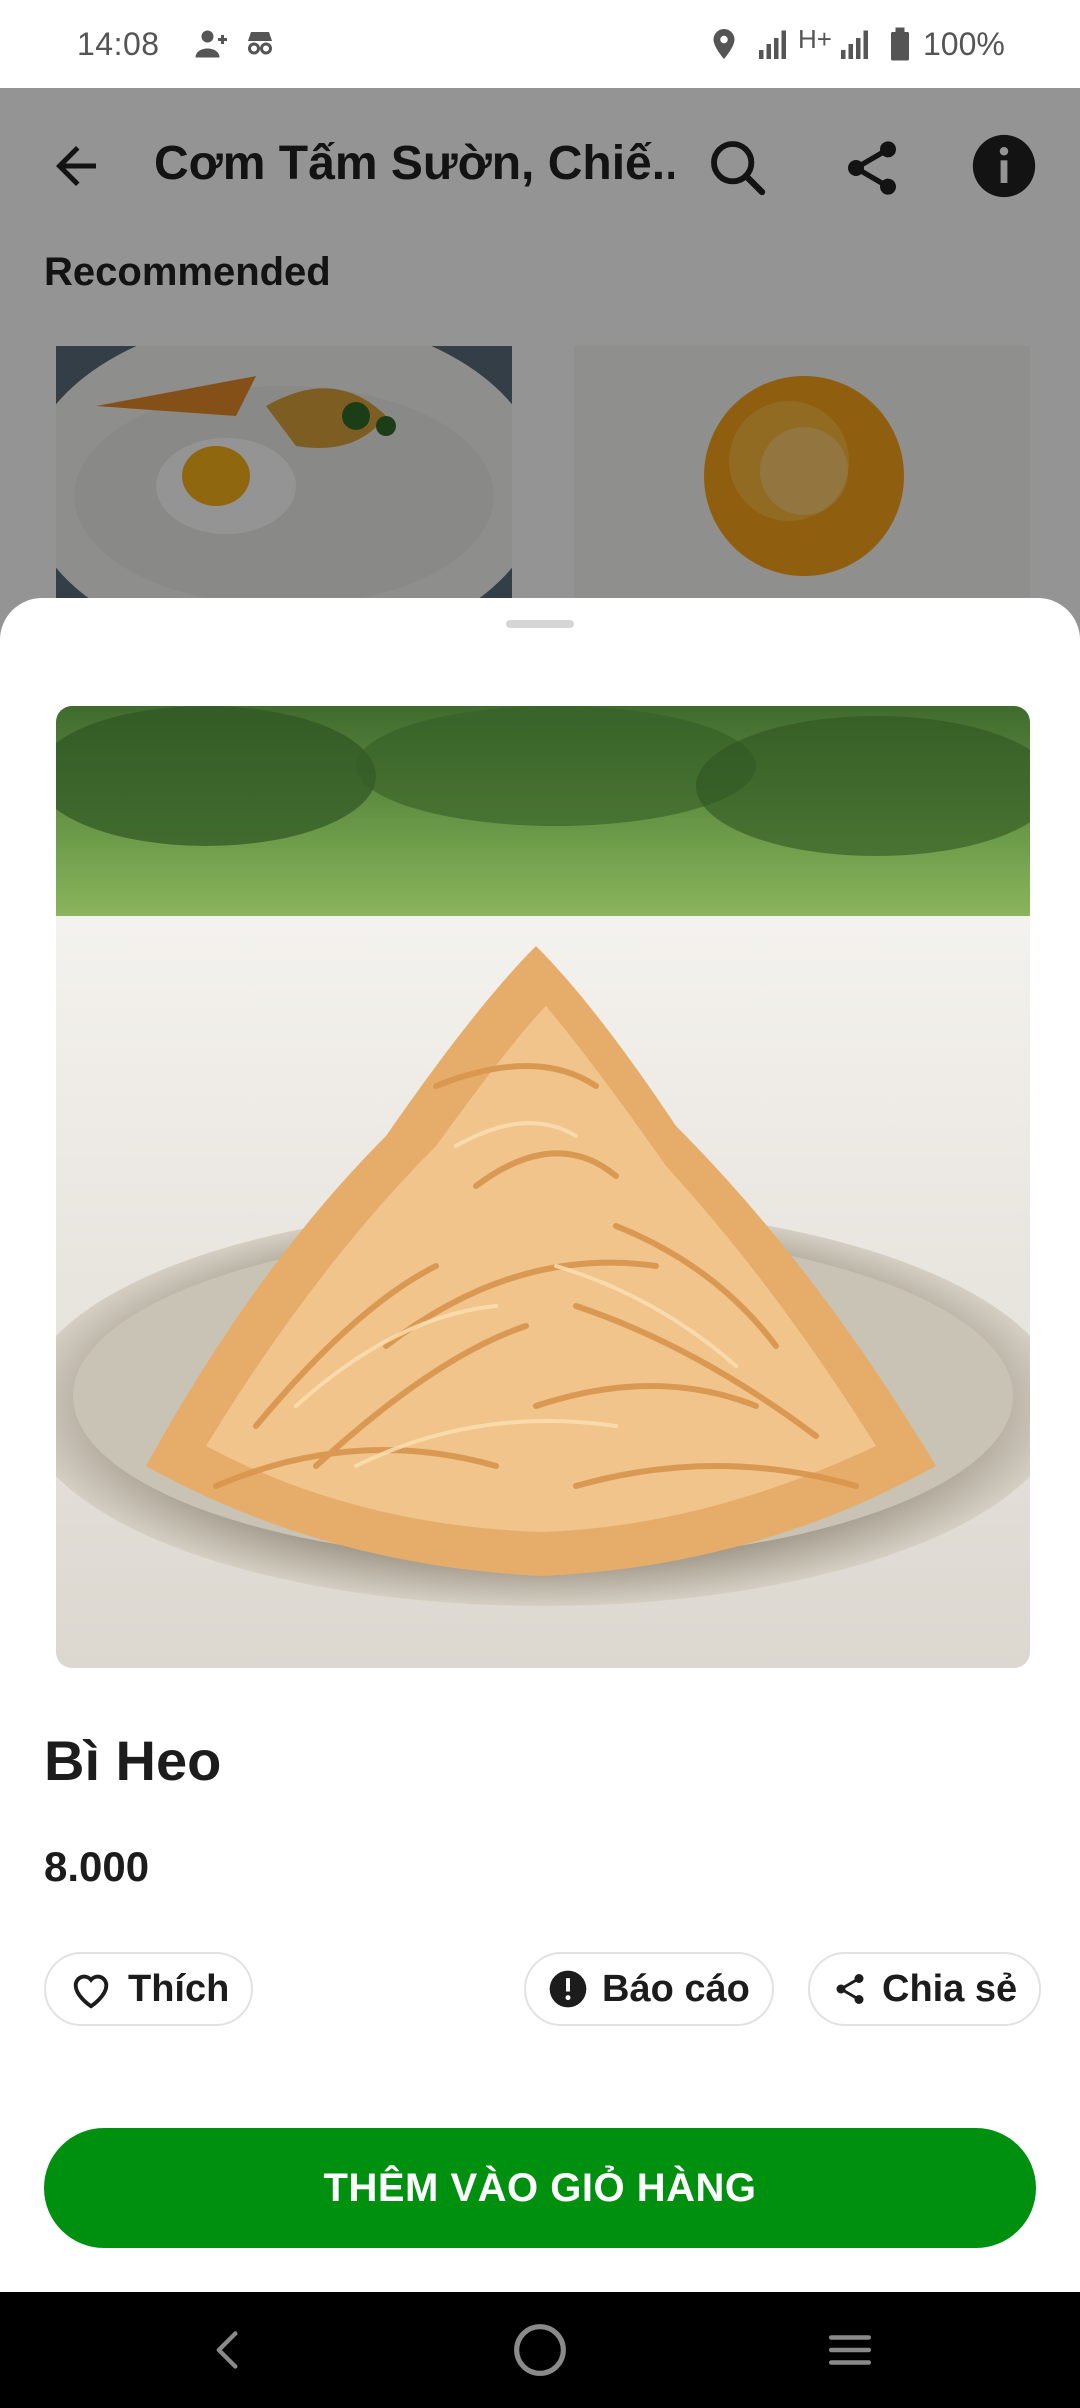 This screenshot has height=2408, width=1080. I want to click on system-nav-bar, so click(540, 2350).